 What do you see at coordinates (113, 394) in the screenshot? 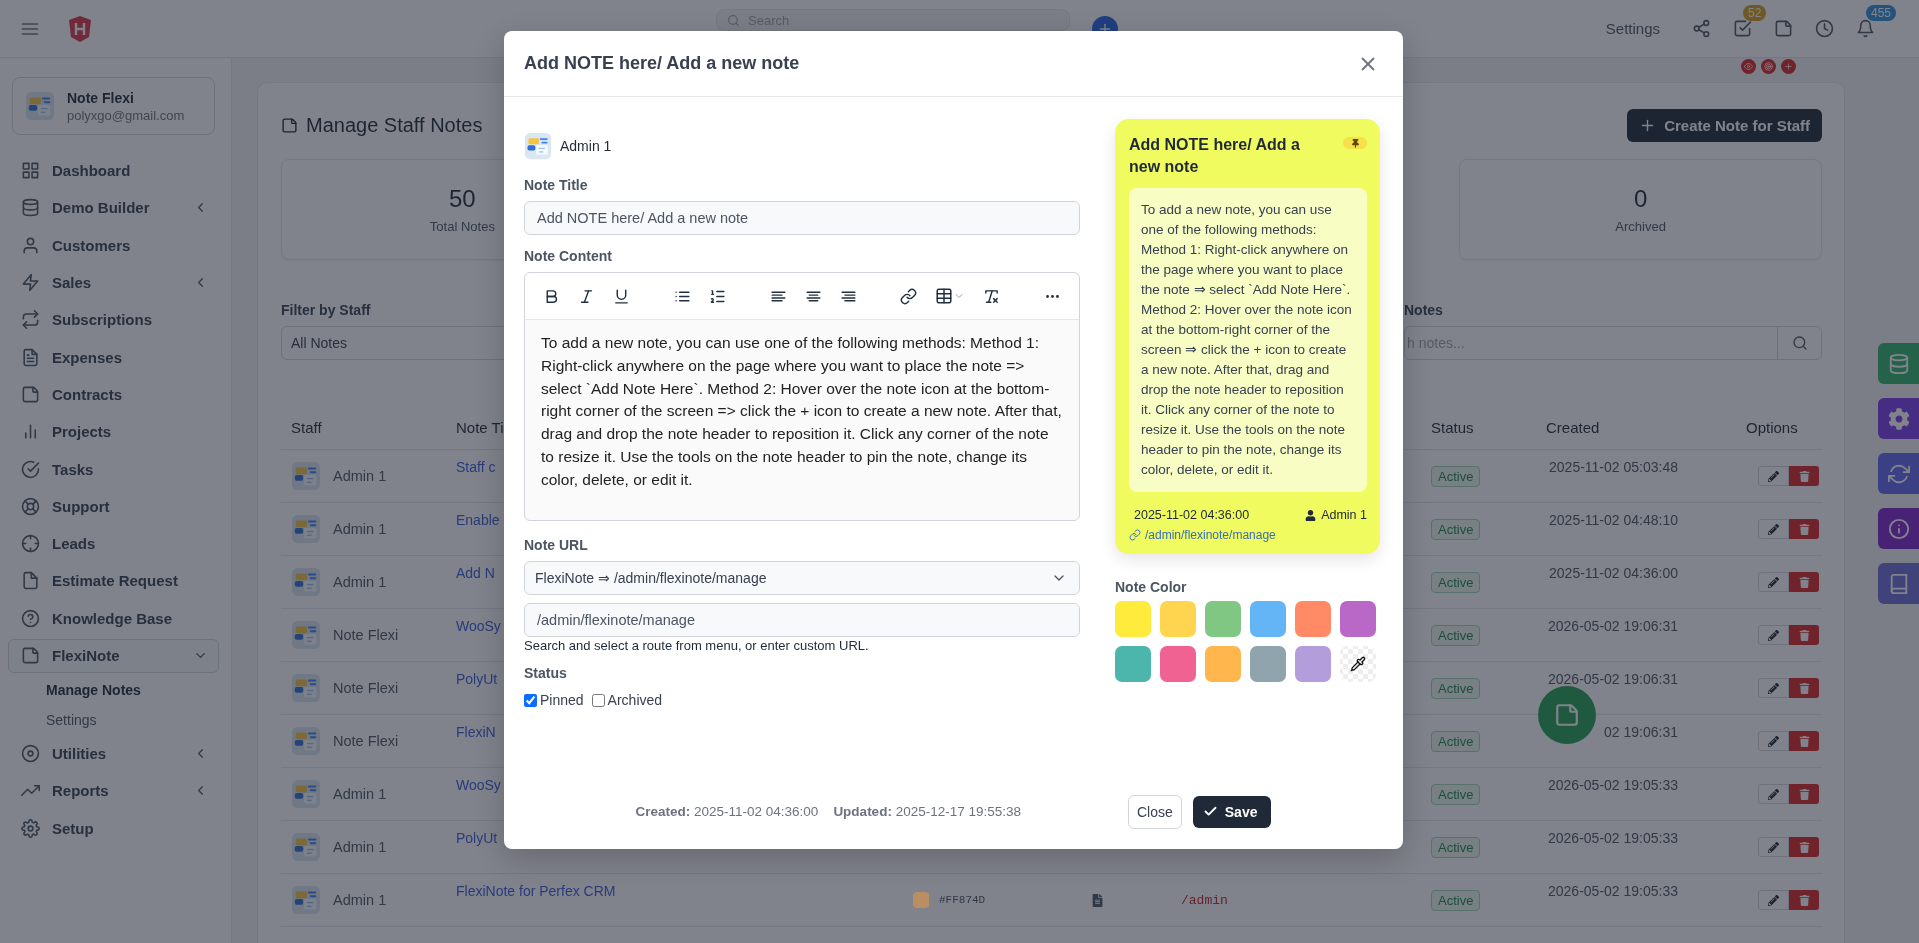
I see `sidebar-item: Contracts` at bounding box center [113, 394].